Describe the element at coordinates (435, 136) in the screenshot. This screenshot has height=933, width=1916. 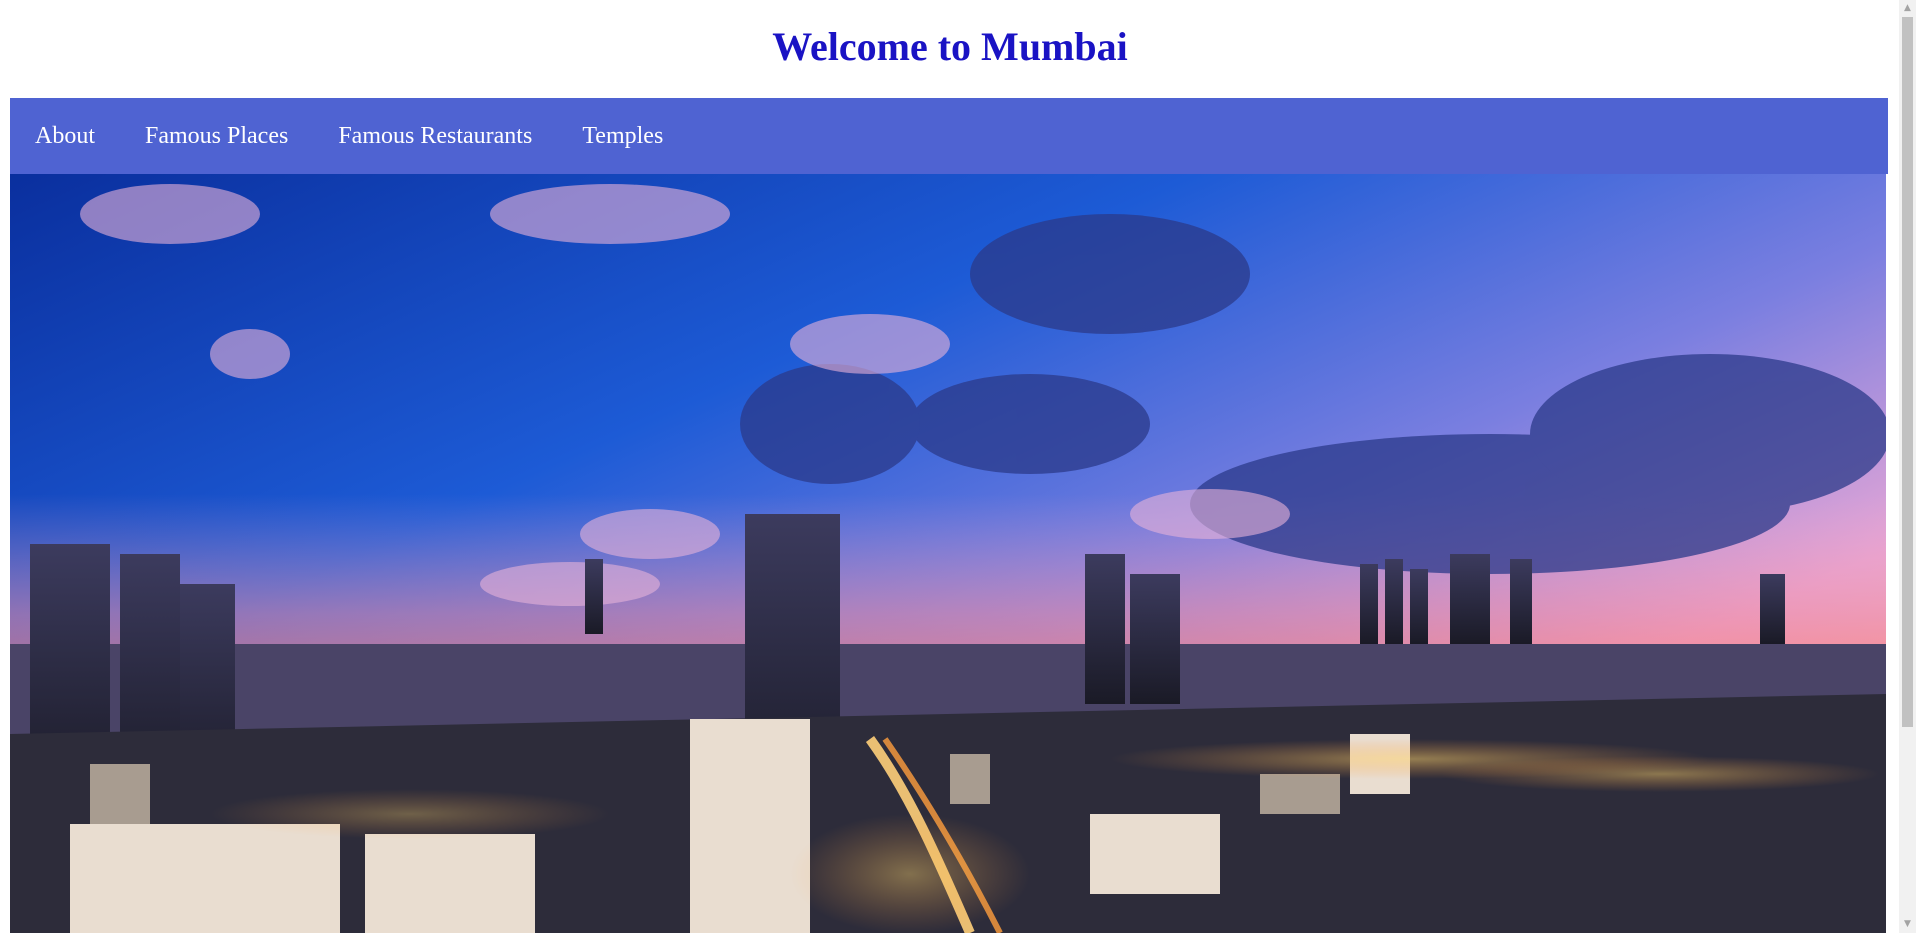
I see `nav-link-famous-restaurants: Famous Restaurants` at that location.